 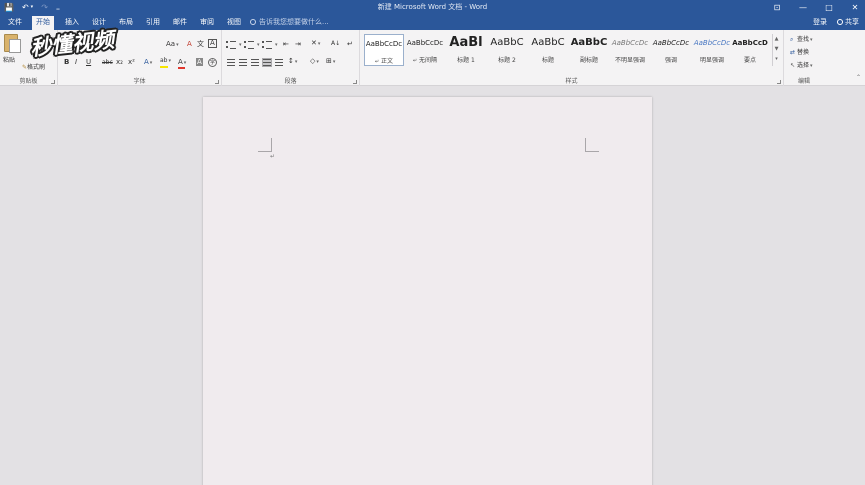 I want to click on clear-format-button: A, so click(x=189, y=44).